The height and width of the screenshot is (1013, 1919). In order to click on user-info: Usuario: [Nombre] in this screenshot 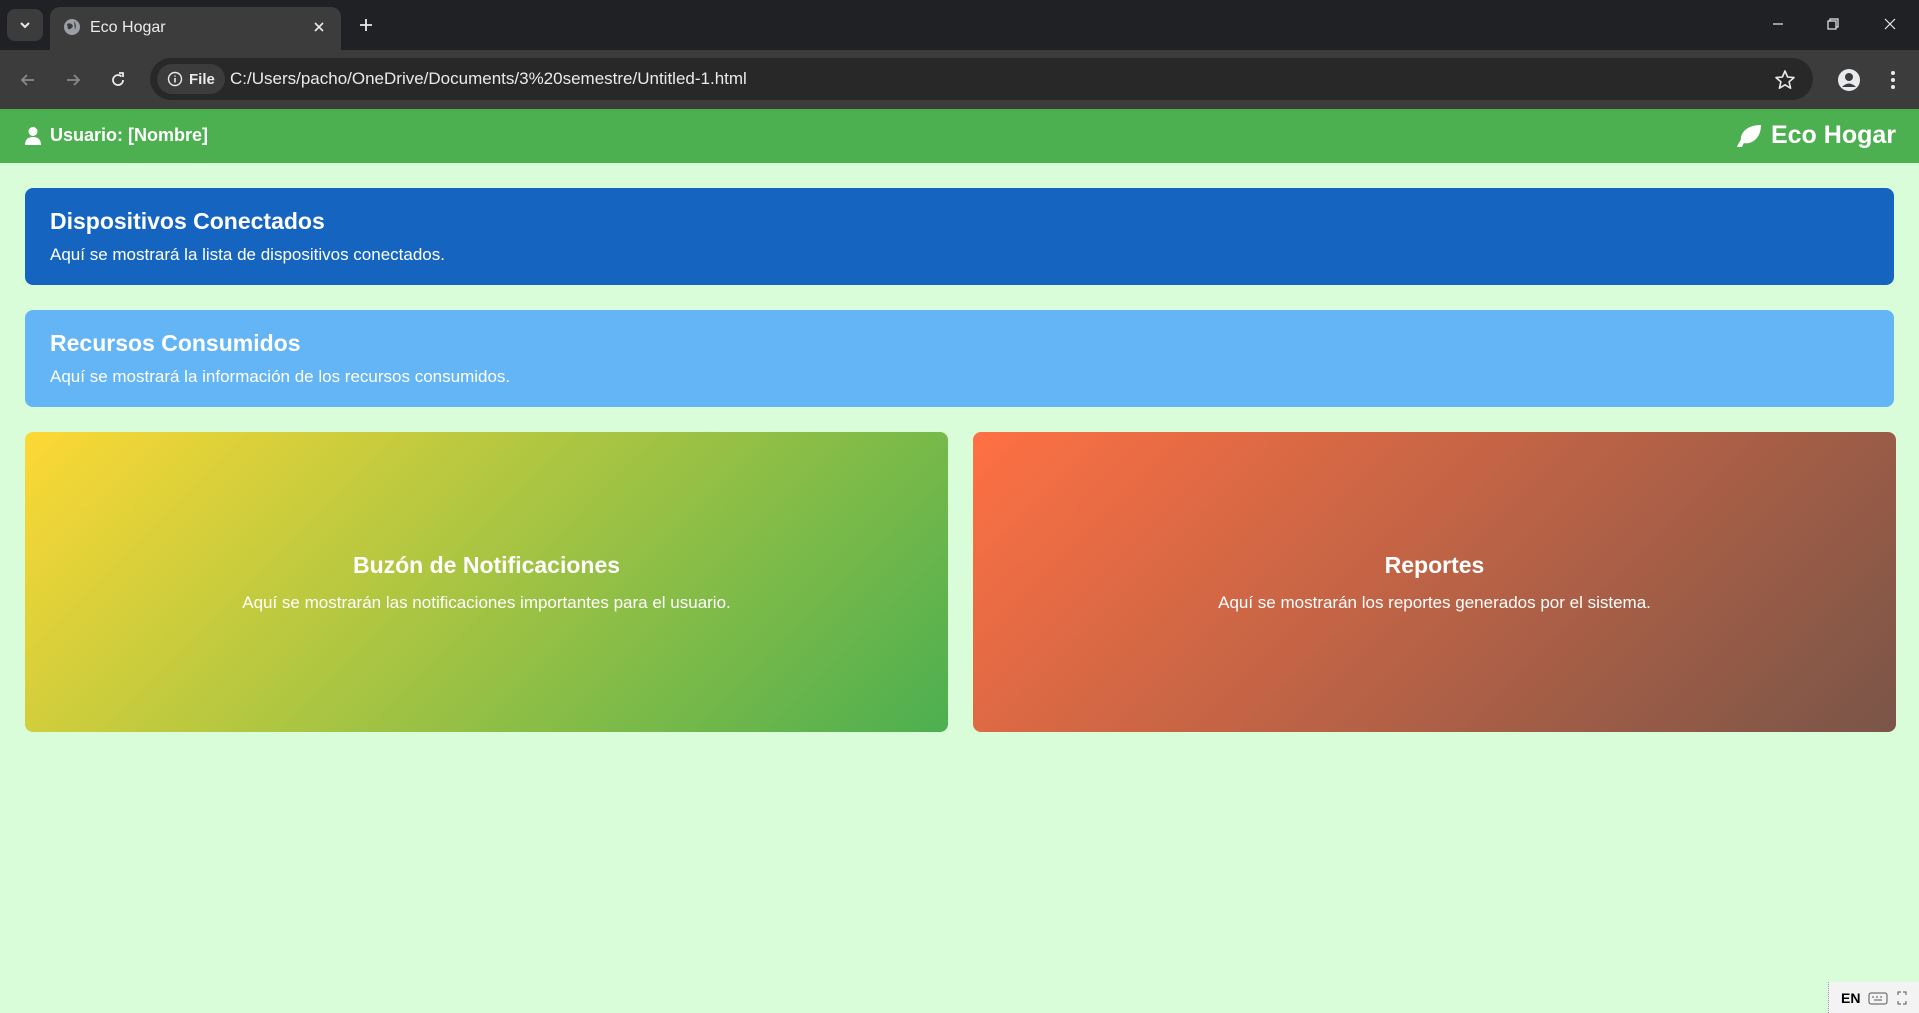, I will do `click(116, 135)`.